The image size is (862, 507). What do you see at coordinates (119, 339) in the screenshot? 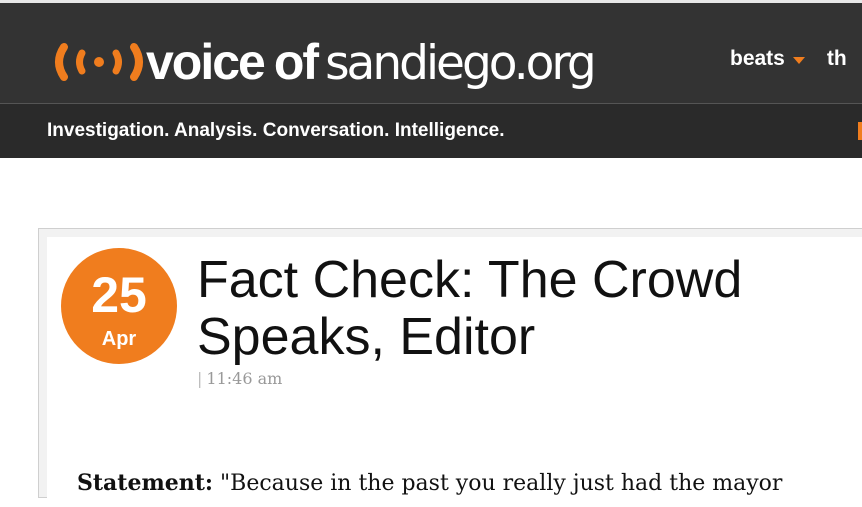
I see `date-month: Apr` at bounding box center [119, 339].